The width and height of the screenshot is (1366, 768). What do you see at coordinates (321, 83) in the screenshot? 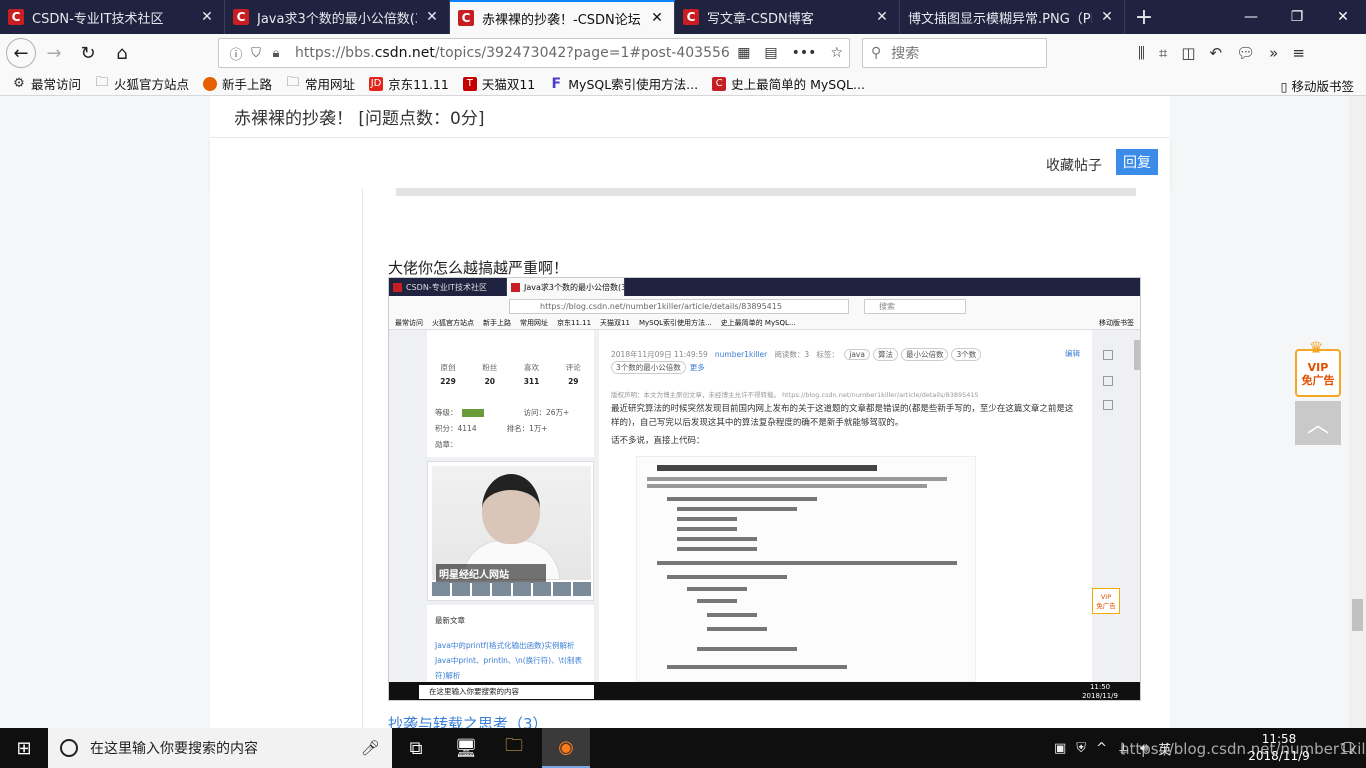
I see `bookmark-item: 🗀 常用网址` at bounding box center [321, 83].